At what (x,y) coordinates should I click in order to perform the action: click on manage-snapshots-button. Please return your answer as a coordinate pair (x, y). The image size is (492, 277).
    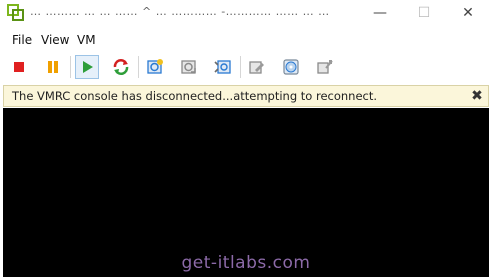
    Looking at the image, I should click on (223, 67).